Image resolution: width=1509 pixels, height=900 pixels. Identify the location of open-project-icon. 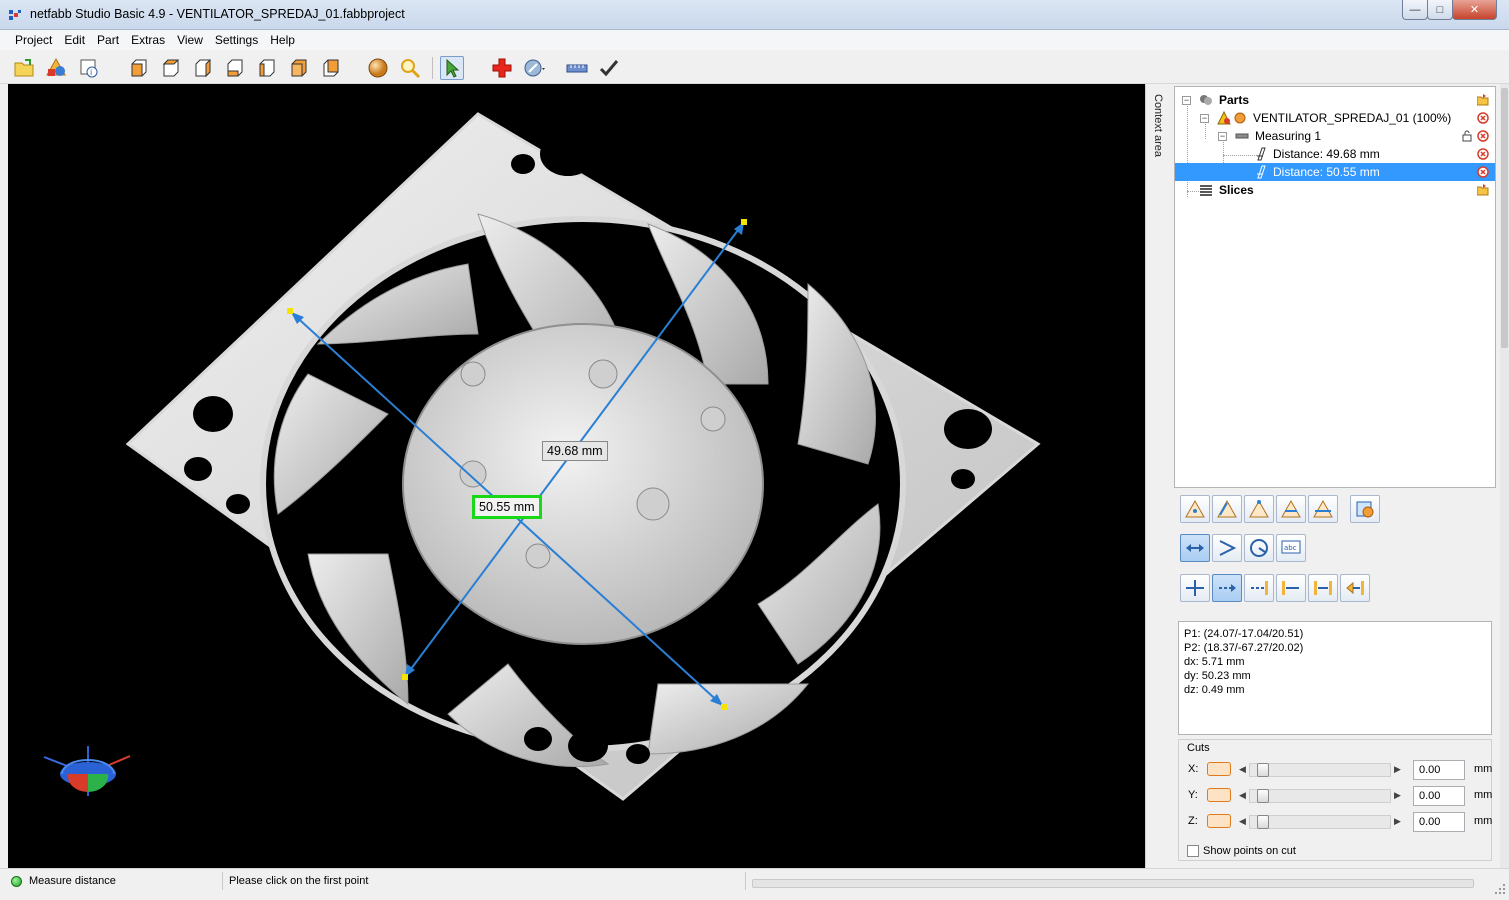
(24, 68).